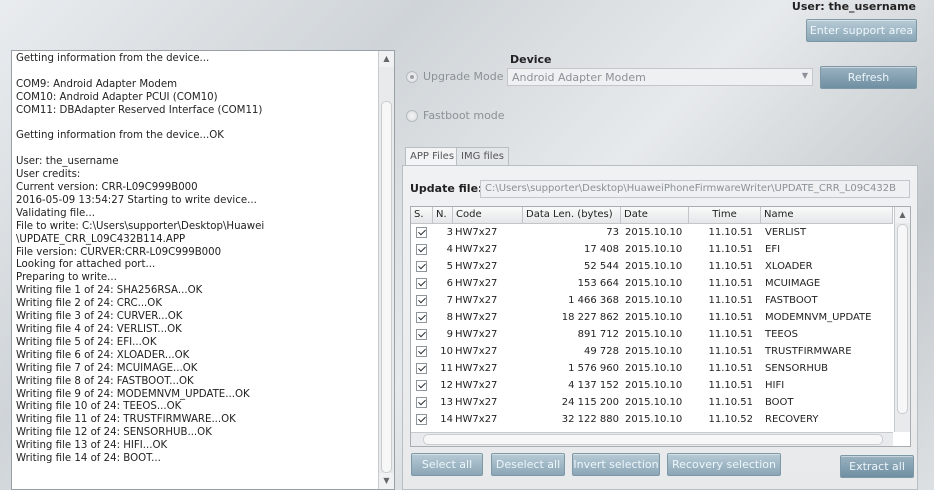 The height and width of the screenshot is (490, 934). Describe the element at coordinates (773, 249) in the screenshot. I see `cell-name: EFI` at that location.